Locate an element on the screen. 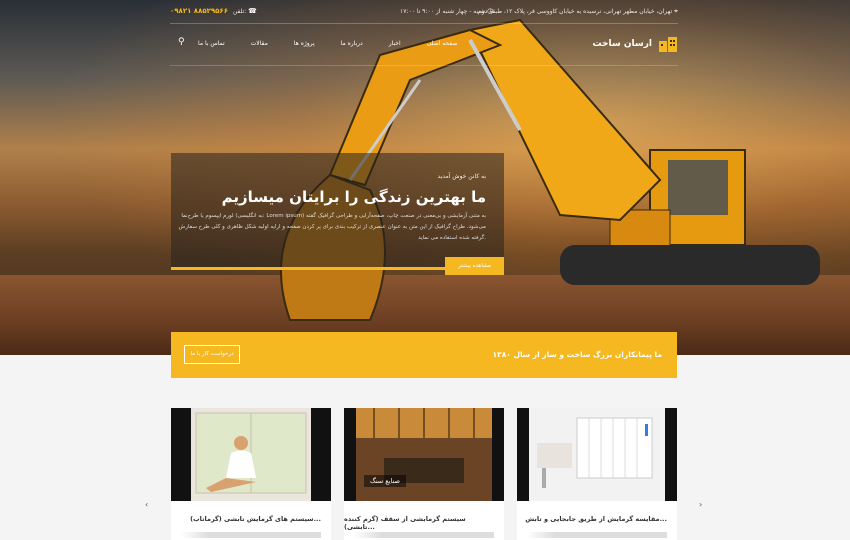 This screenshot has width=850, height=540. logo: ارسان ساخت is located at coordinates (635, 44).